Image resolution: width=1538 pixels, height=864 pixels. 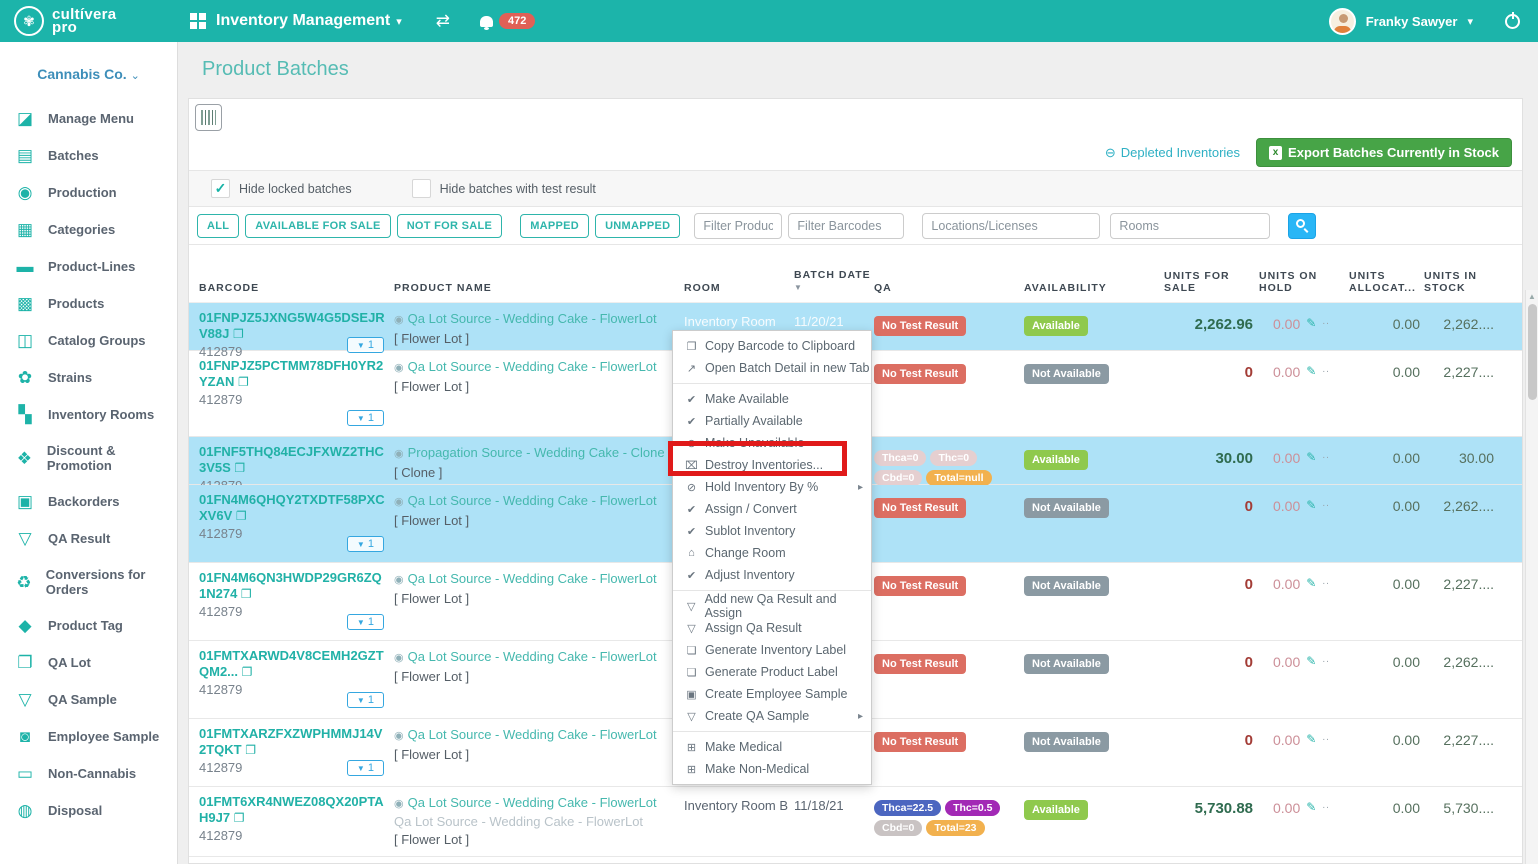 I want to click on sidebar-item-qa-sample: ▽ QA Sample, so click(x=88, y=699).